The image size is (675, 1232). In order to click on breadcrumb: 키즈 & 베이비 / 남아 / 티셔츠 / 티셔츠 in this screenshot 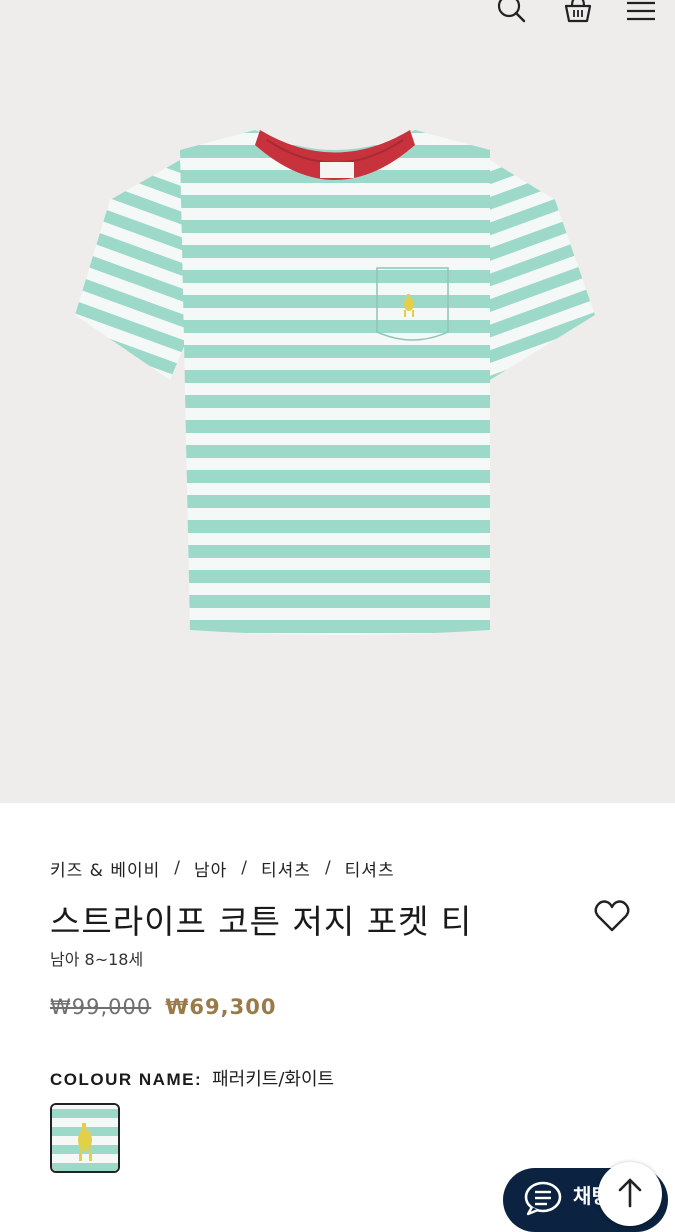, I will do `click(345, 868)`.